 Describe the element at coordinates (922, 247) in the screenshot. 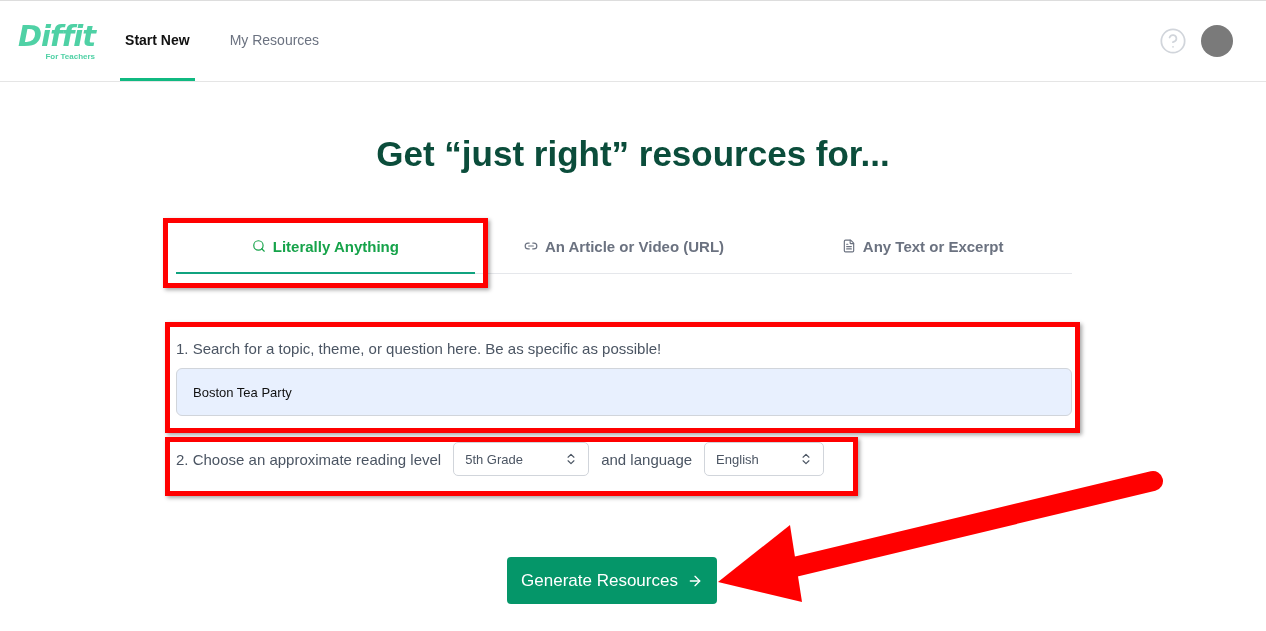

I see `source-tab: Any Text or Excerpt` at that location.